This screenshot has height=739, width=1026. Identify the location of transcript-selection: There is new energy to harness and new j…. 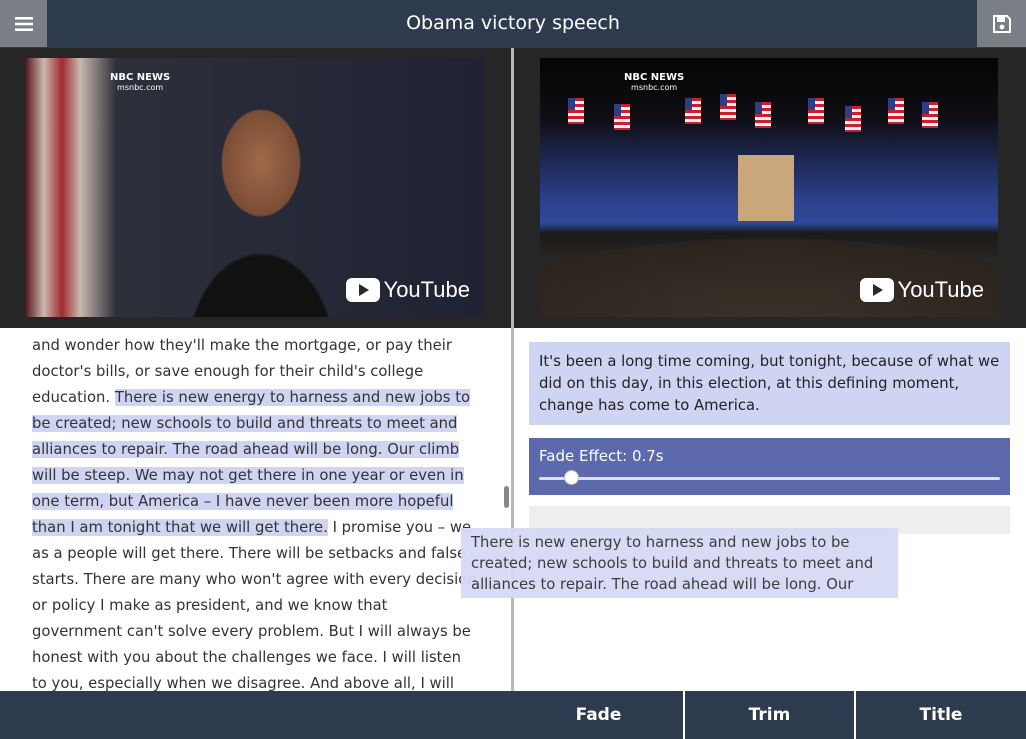
(251, 462).